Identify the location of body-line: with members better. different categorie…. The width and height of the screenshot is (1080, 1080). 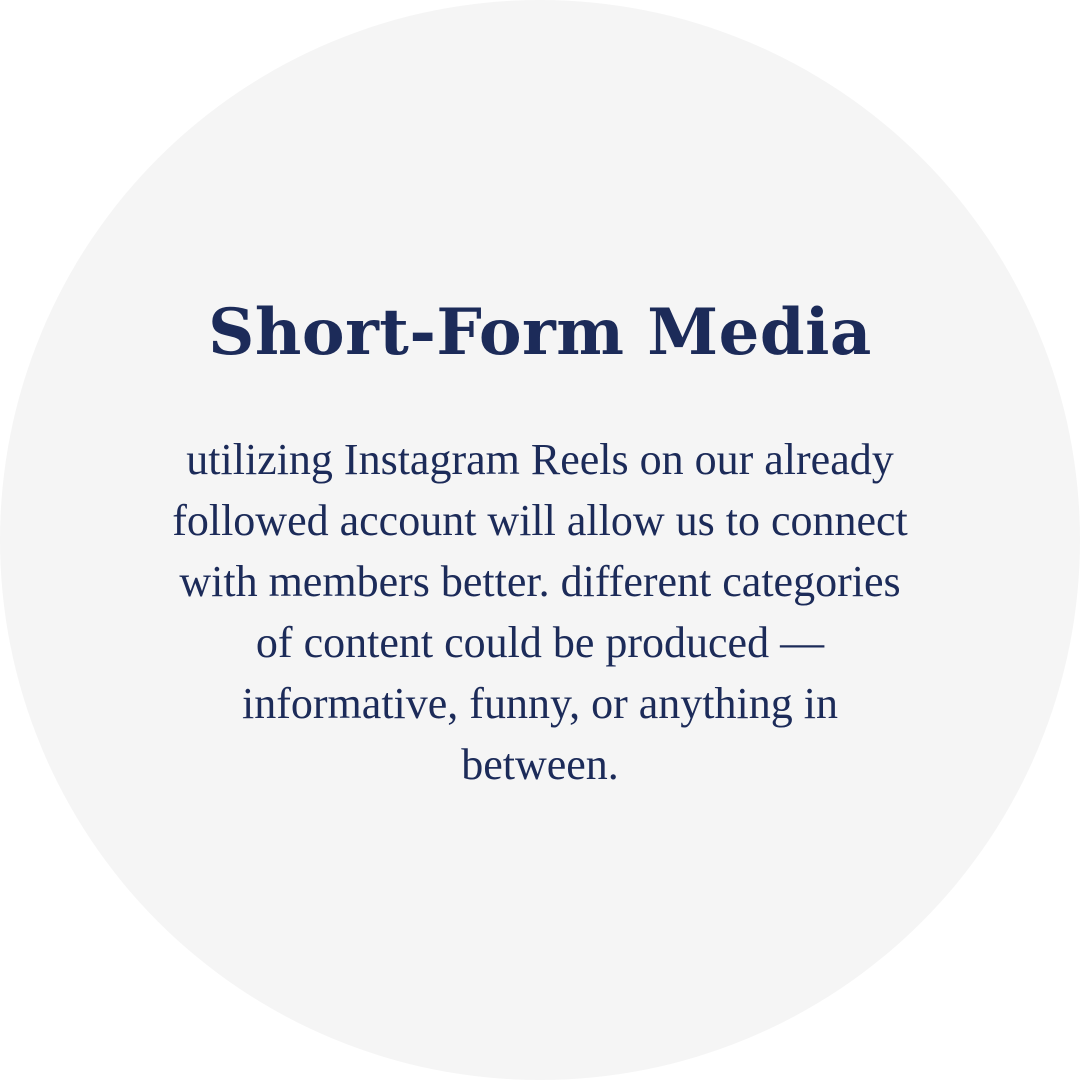
(540, 581).